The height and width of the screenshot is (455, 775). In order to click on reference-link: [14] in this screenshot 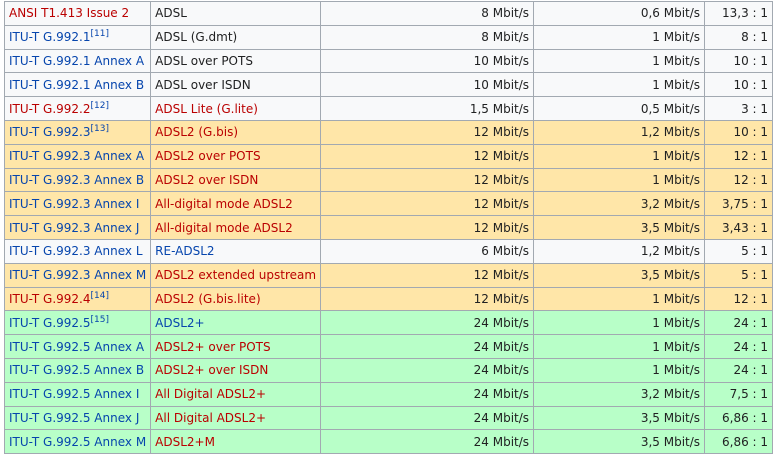, I will do `click(100, 296)`.